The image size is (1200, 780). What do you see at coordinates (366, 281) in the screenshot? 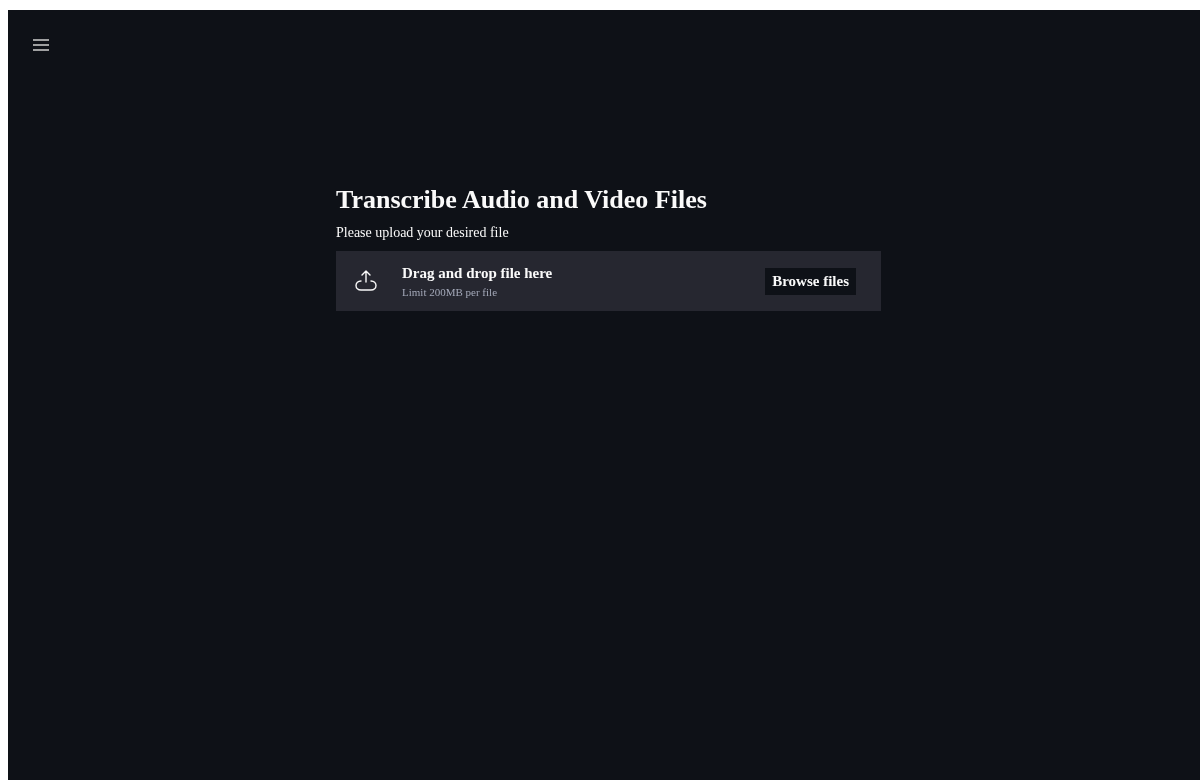
I see `upload-icon` at bounding box center [366, 281].